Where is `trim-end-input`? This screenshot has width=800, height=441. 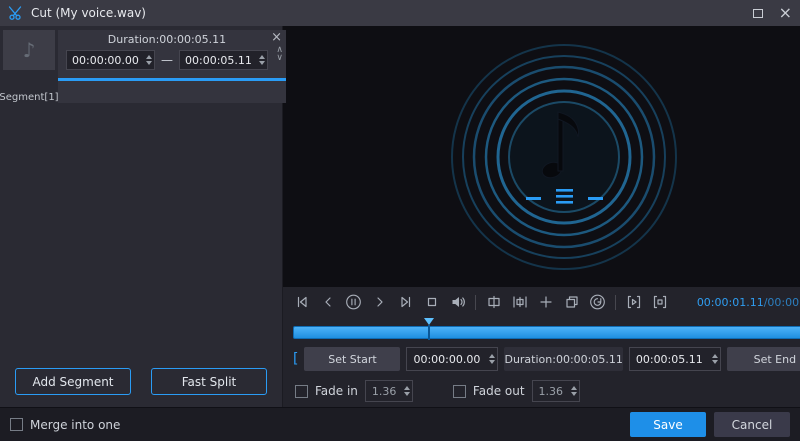
trim-end-input is located at coordinates (672, 359).